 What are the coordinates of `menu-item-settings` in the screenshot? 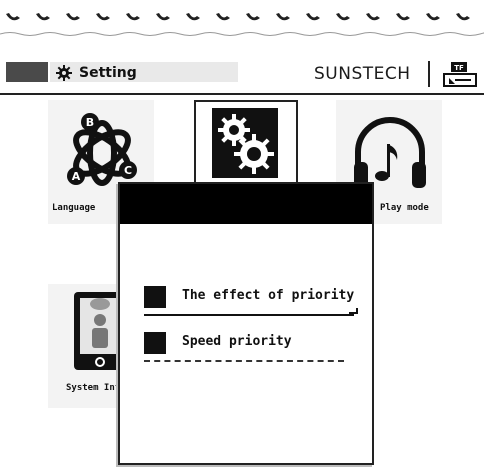 It's located at (246, 143).